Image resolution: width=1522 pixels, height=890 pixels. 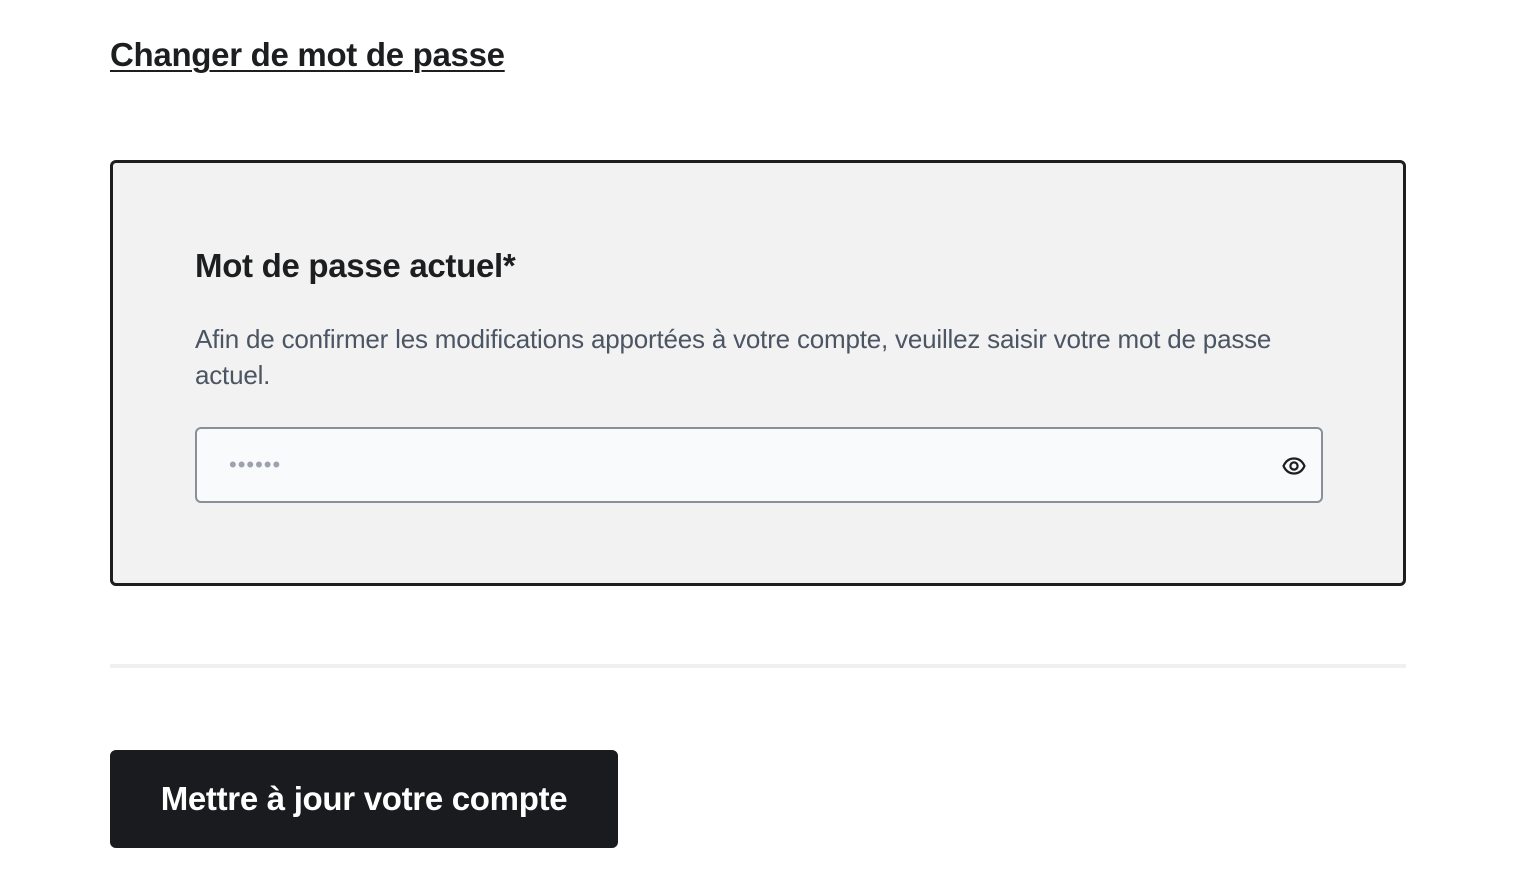 I want to click on eye-icon-glyph, so click(x=1294, y=466).